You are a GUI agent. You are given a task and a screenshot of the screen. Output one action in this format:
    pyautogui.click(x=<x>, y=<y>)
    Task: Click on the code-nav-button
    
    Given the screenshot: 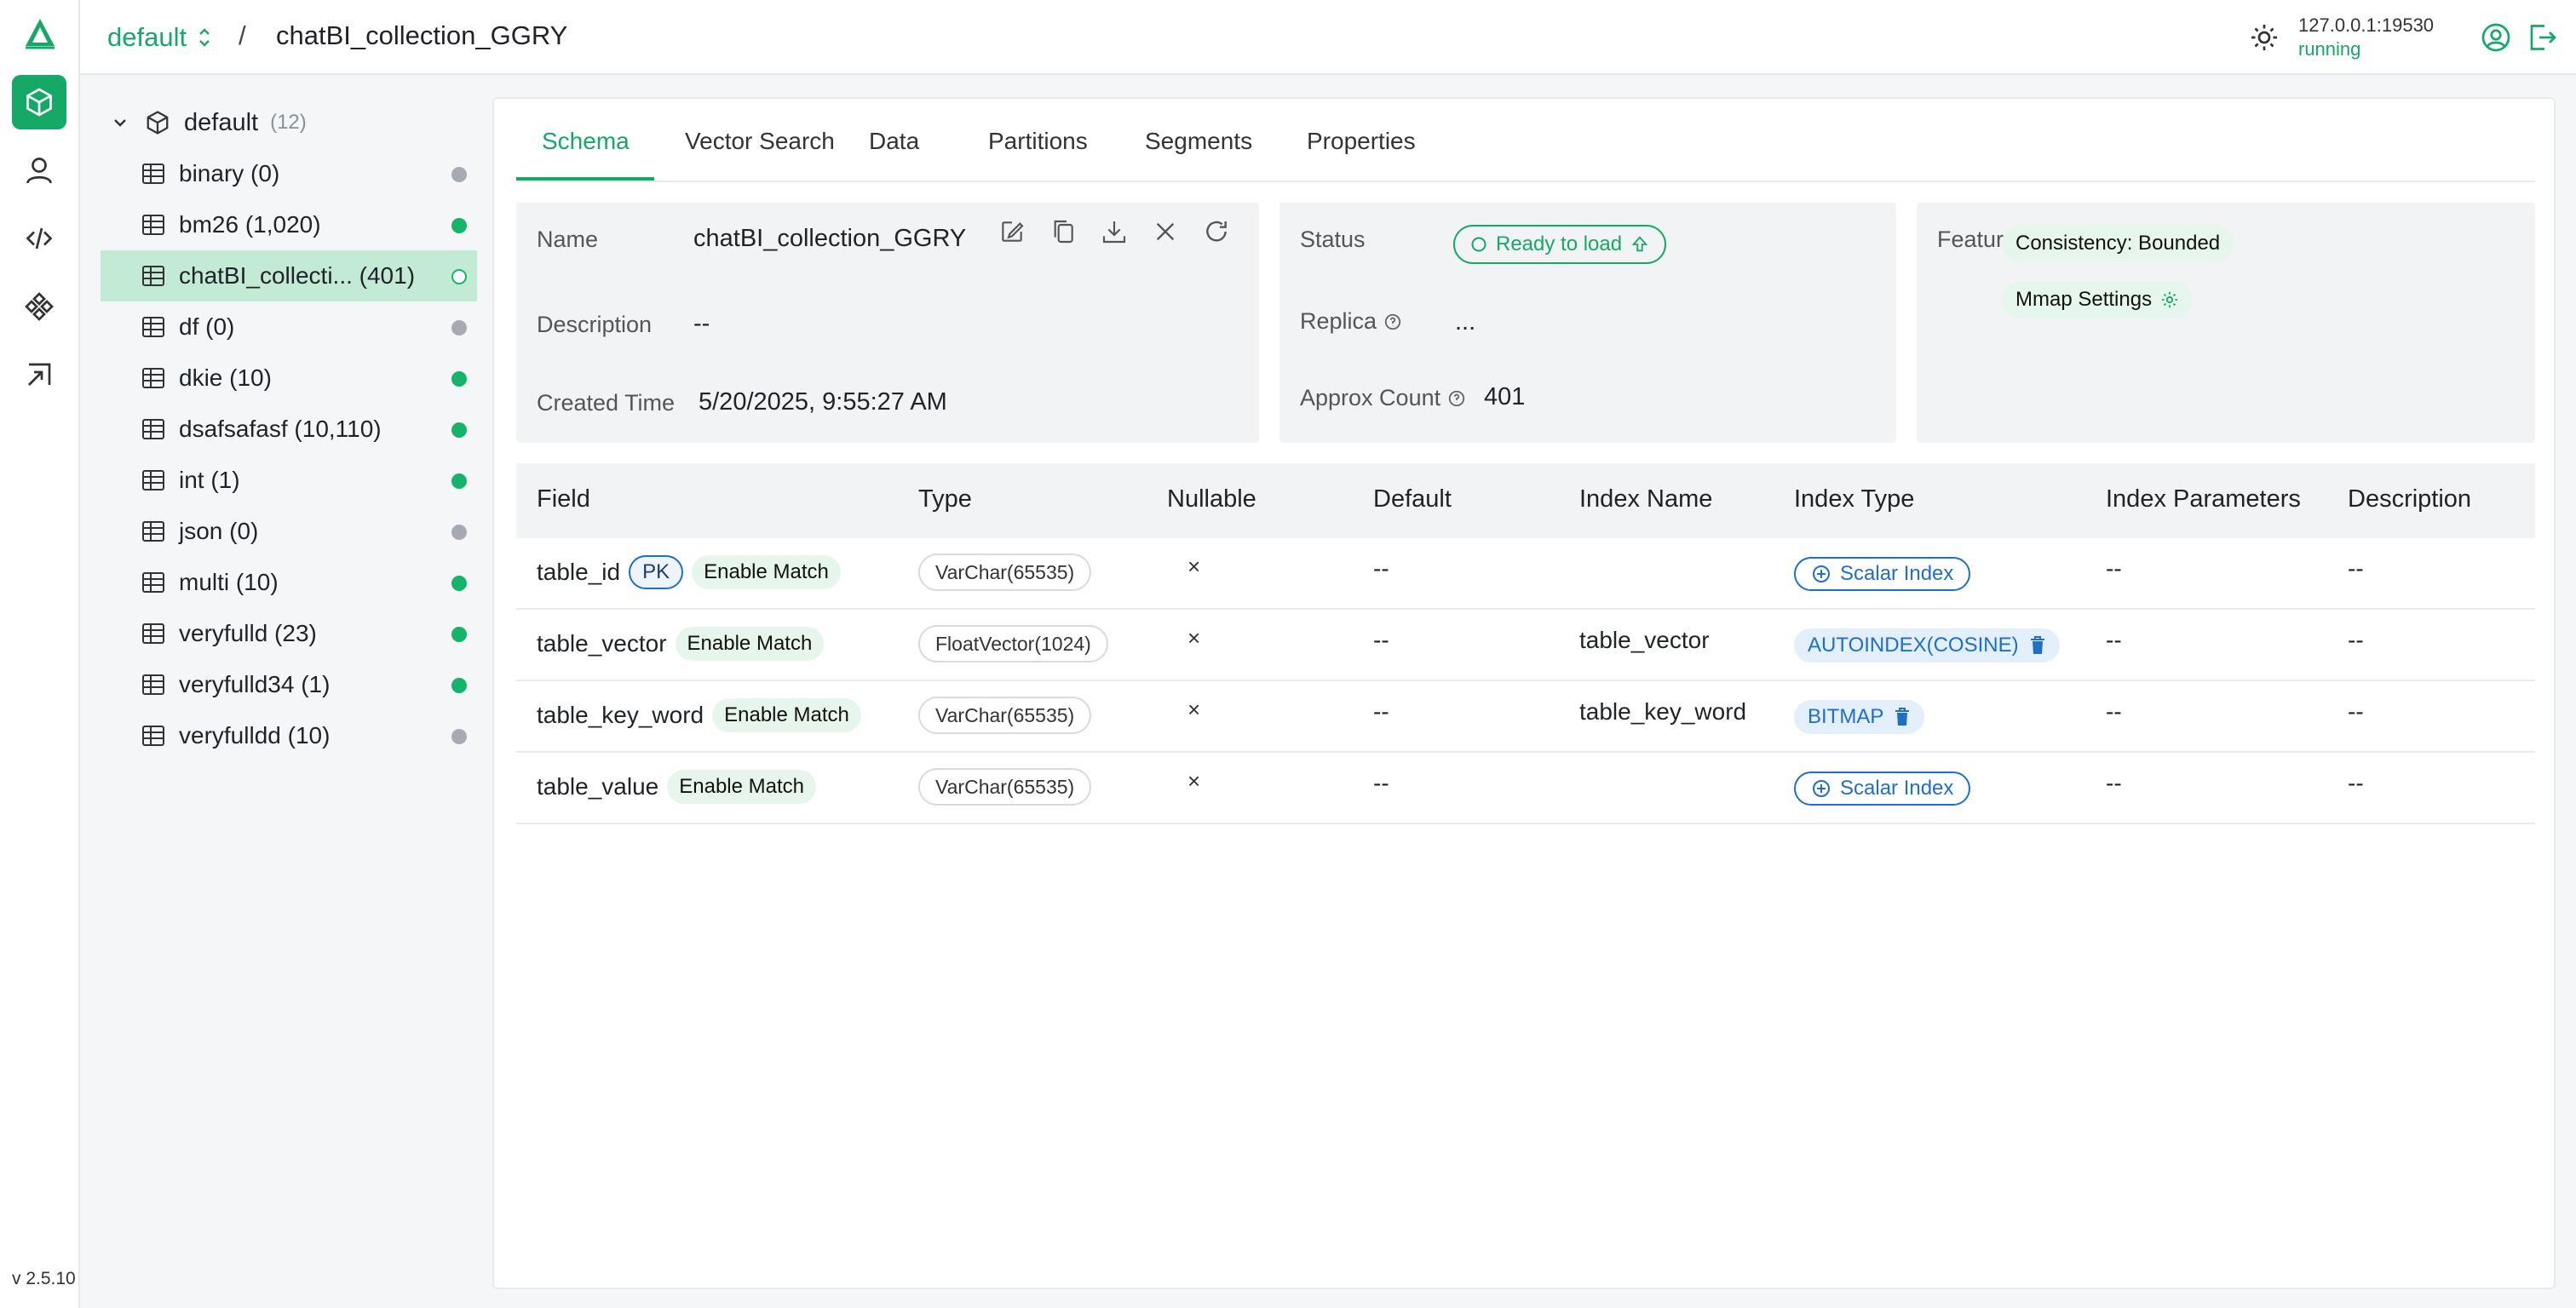 What is the action you would take?
    pyautogui.click(x=39, y=238)
    